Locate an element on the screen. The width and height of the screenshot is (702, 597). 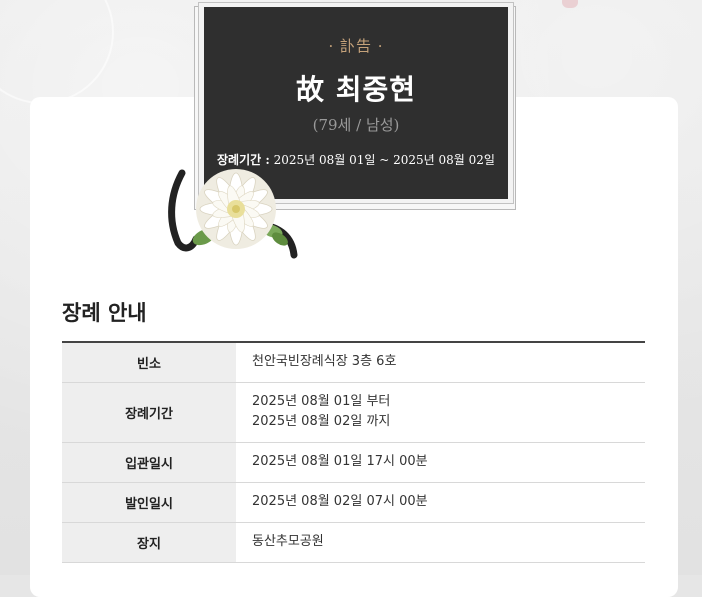
table-row: 빈소 천안국빈장례식장 3층 6호 is located at coordinates (353, 362).